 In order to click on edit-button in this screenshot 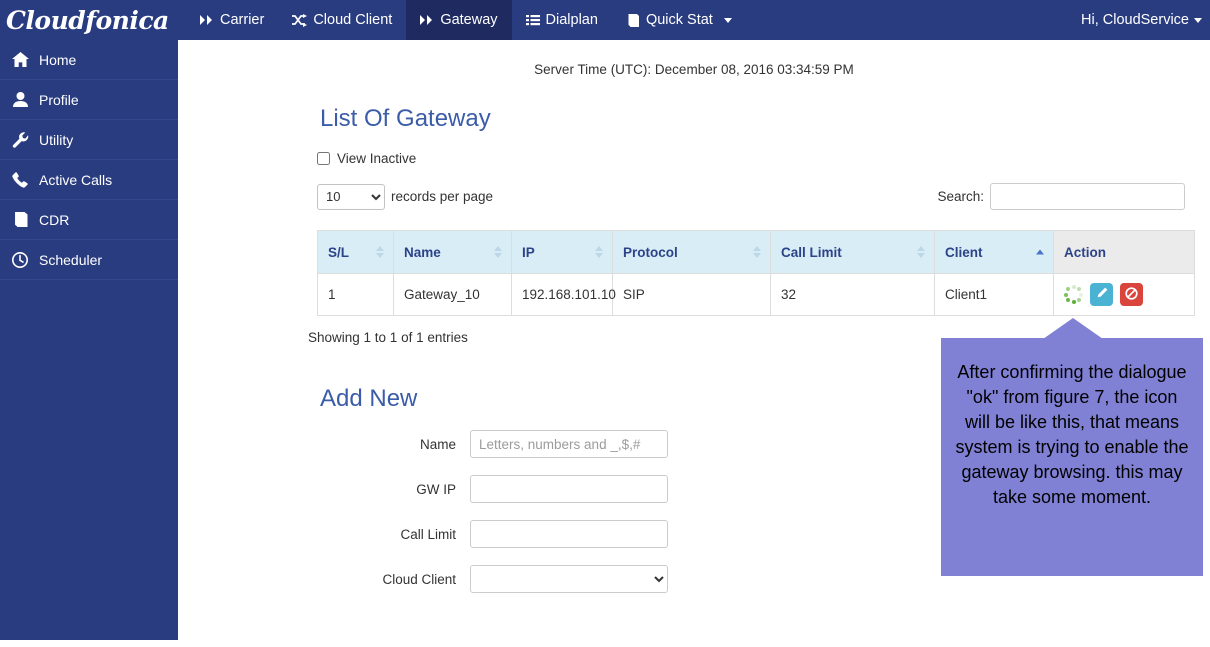, I will do `click(1101, 294)`.